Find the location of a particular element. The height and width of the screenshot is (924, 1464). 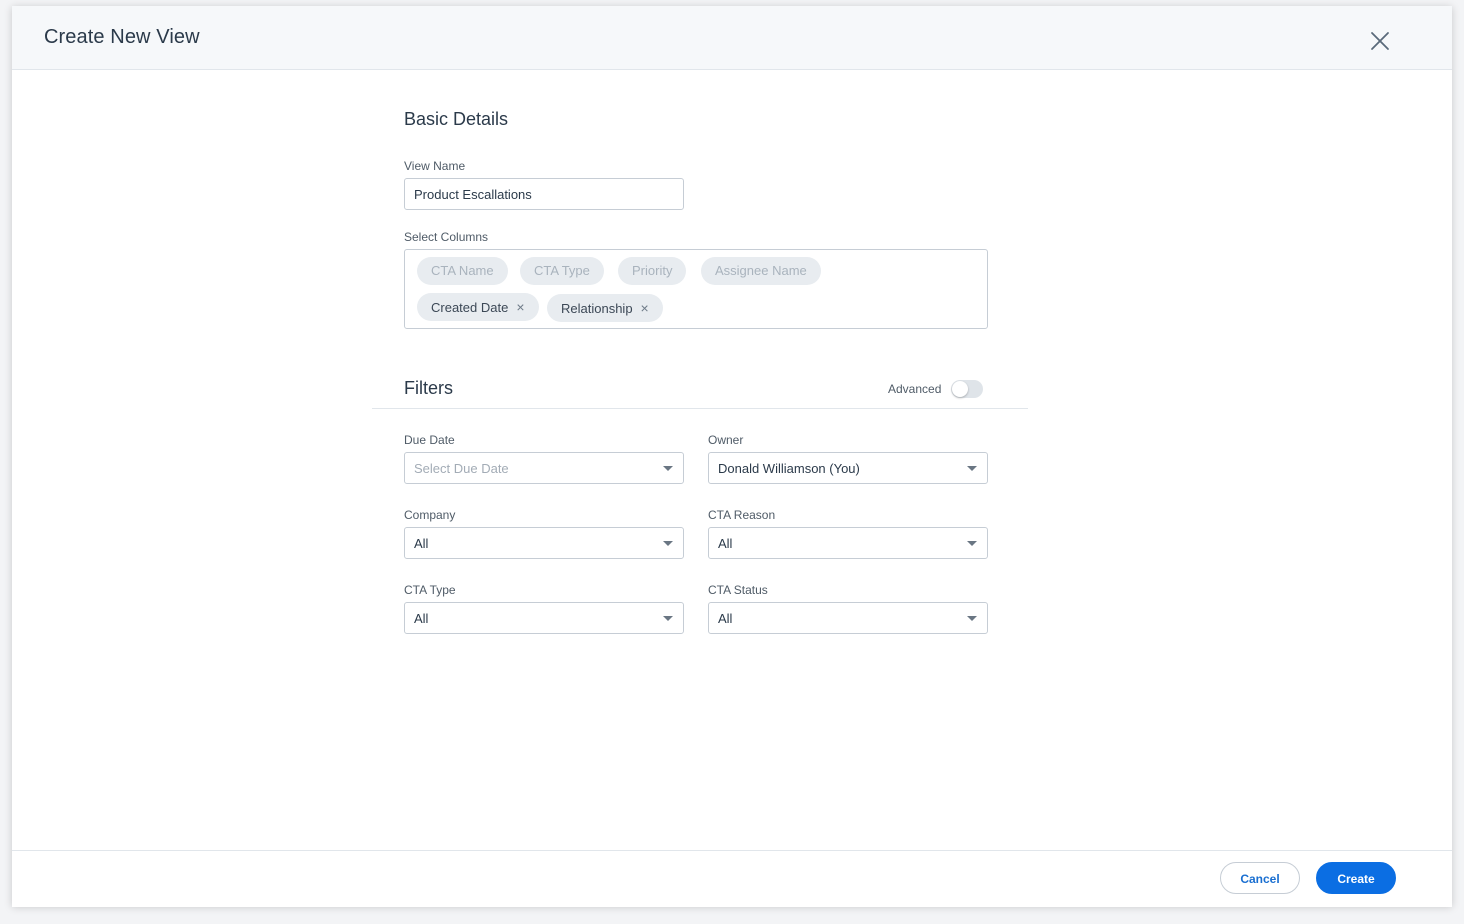

cancel-button: Cancel is located at coordinates (1260, 878).